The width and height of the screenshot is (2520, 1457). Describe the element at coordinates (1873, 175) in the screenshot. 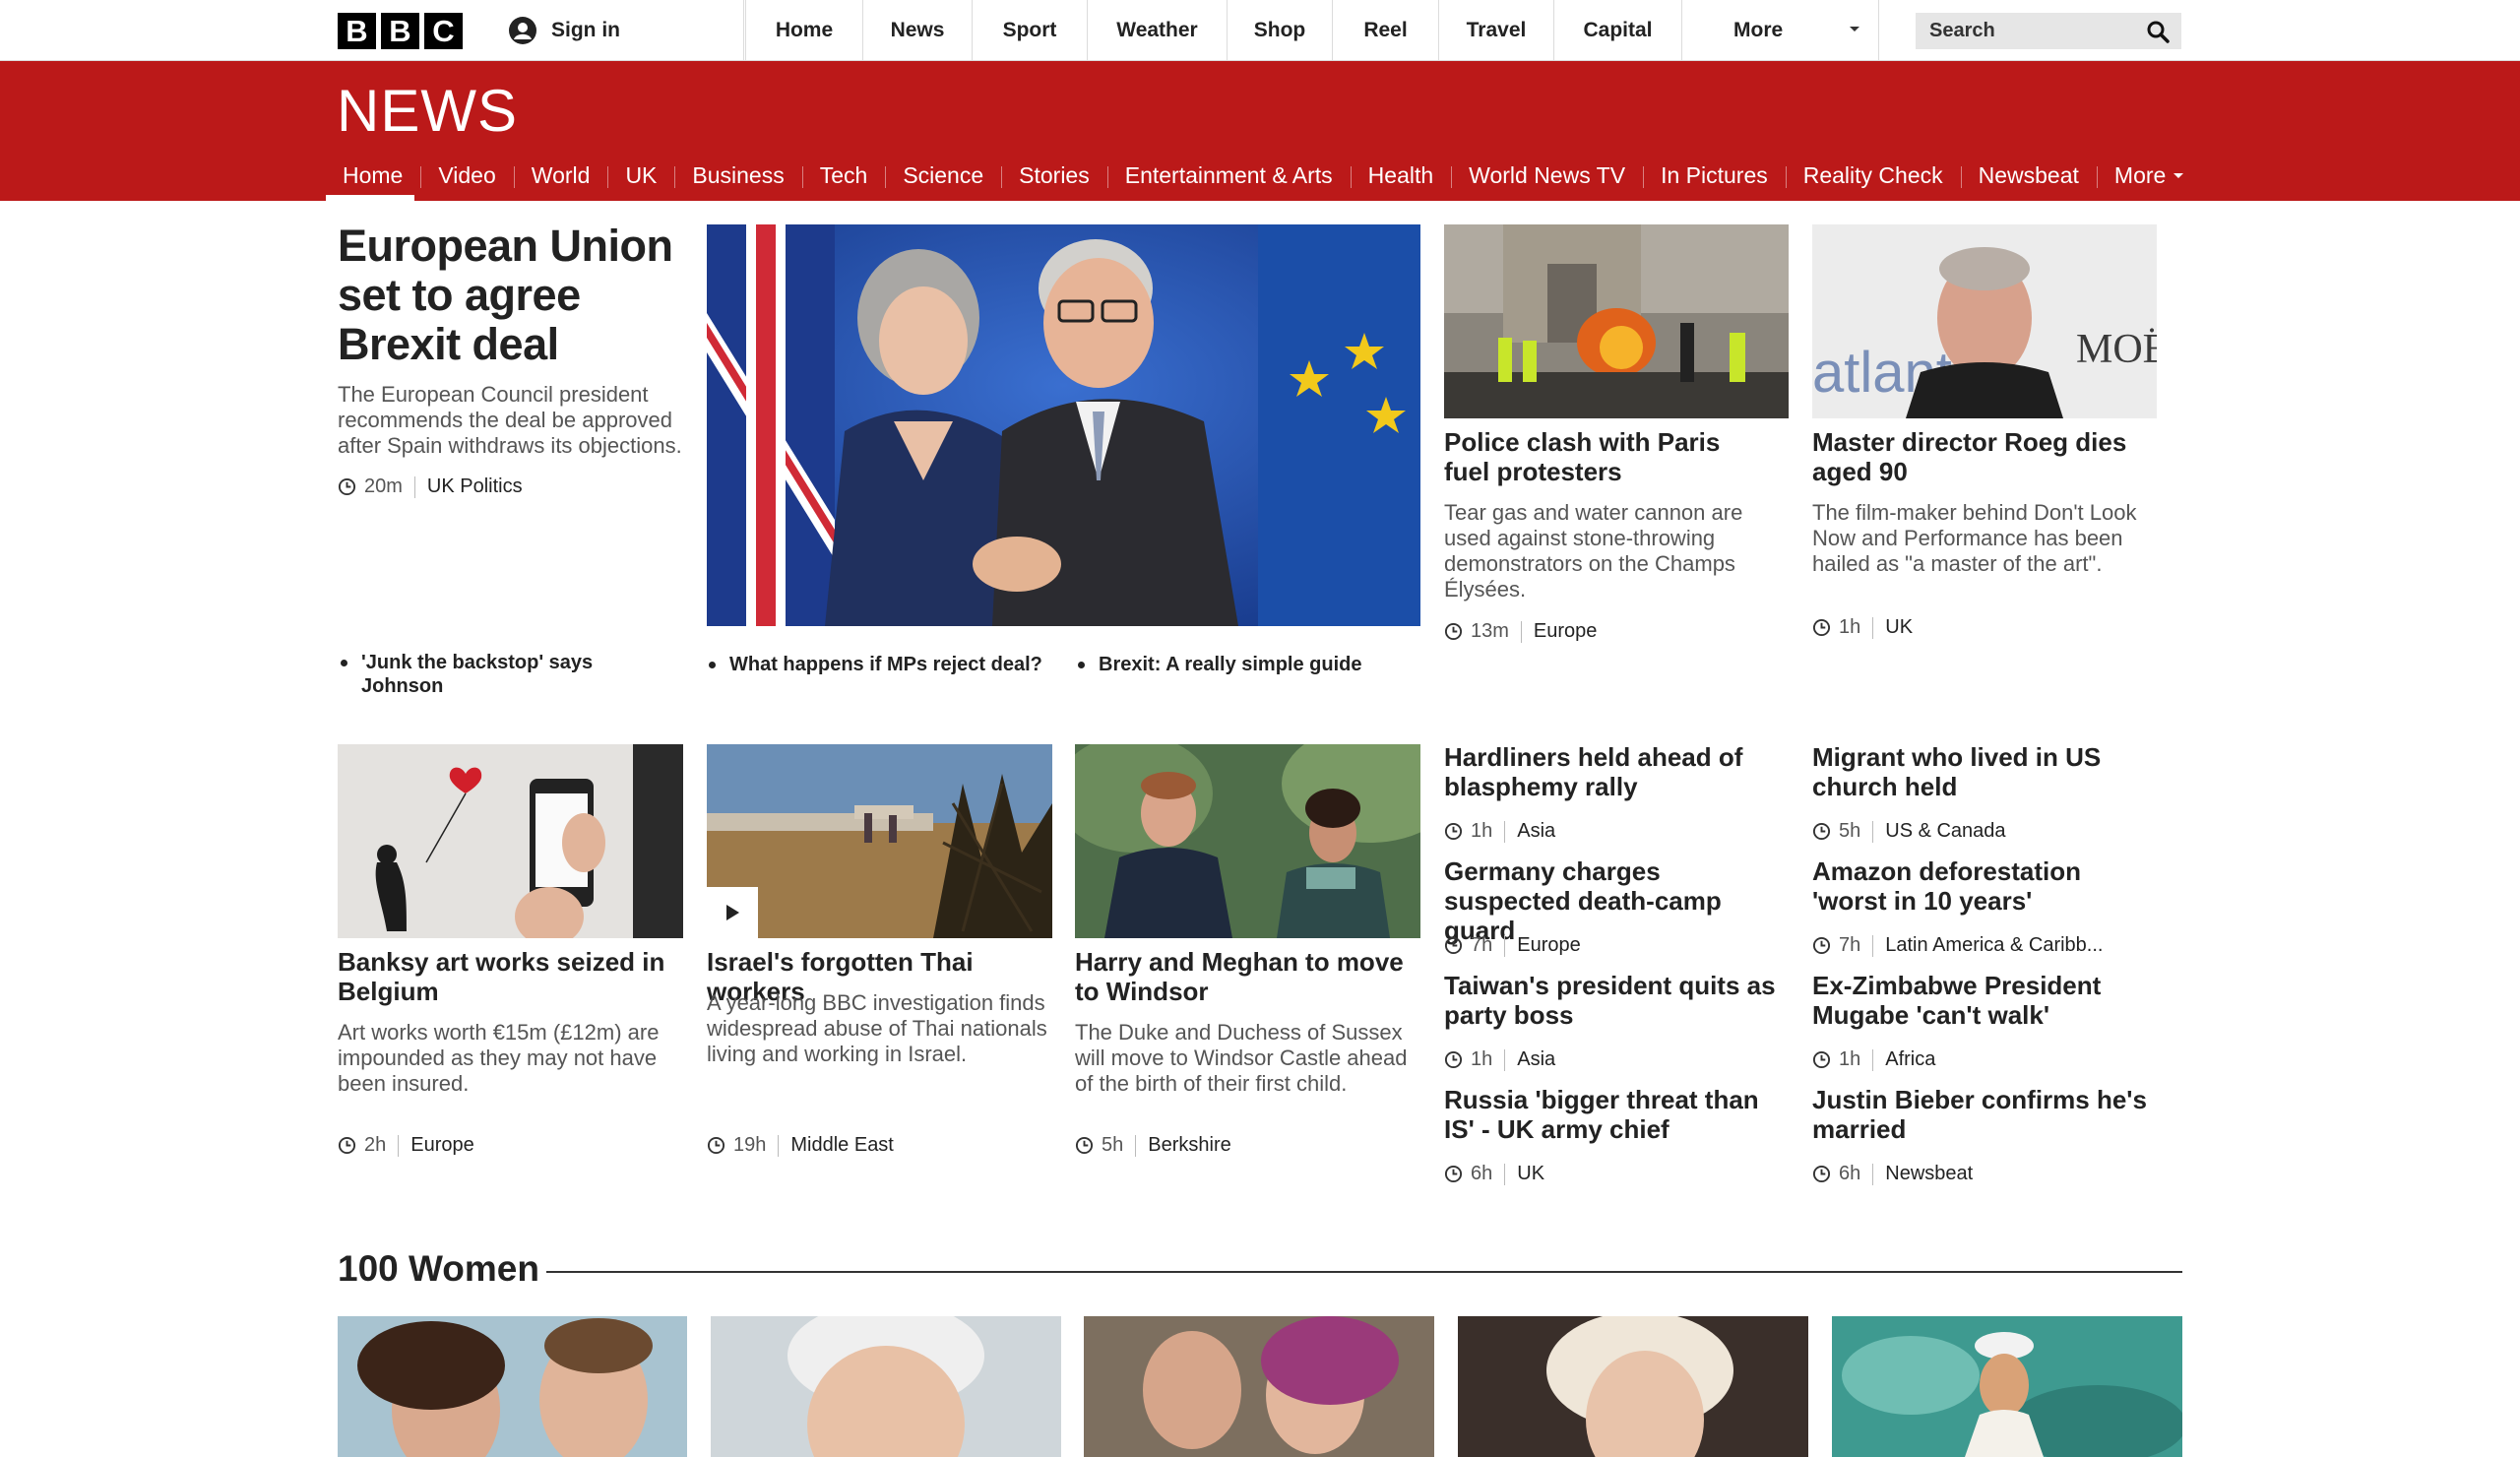

I see `section-reality-check: Reality Check` at that location.